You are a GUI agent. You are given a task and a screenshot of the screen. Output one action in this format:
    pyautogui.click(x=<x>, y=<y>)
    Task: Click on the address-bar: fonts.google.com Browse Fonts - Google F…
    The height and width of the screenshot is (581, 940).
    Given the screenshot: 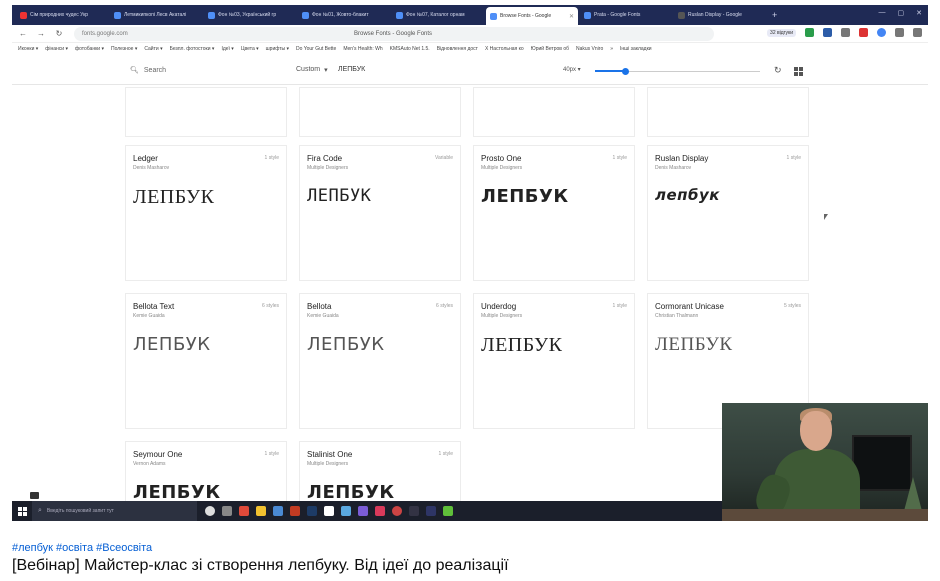 What is the action you would take?
    pyautogui.click(x=394, y=34)
    